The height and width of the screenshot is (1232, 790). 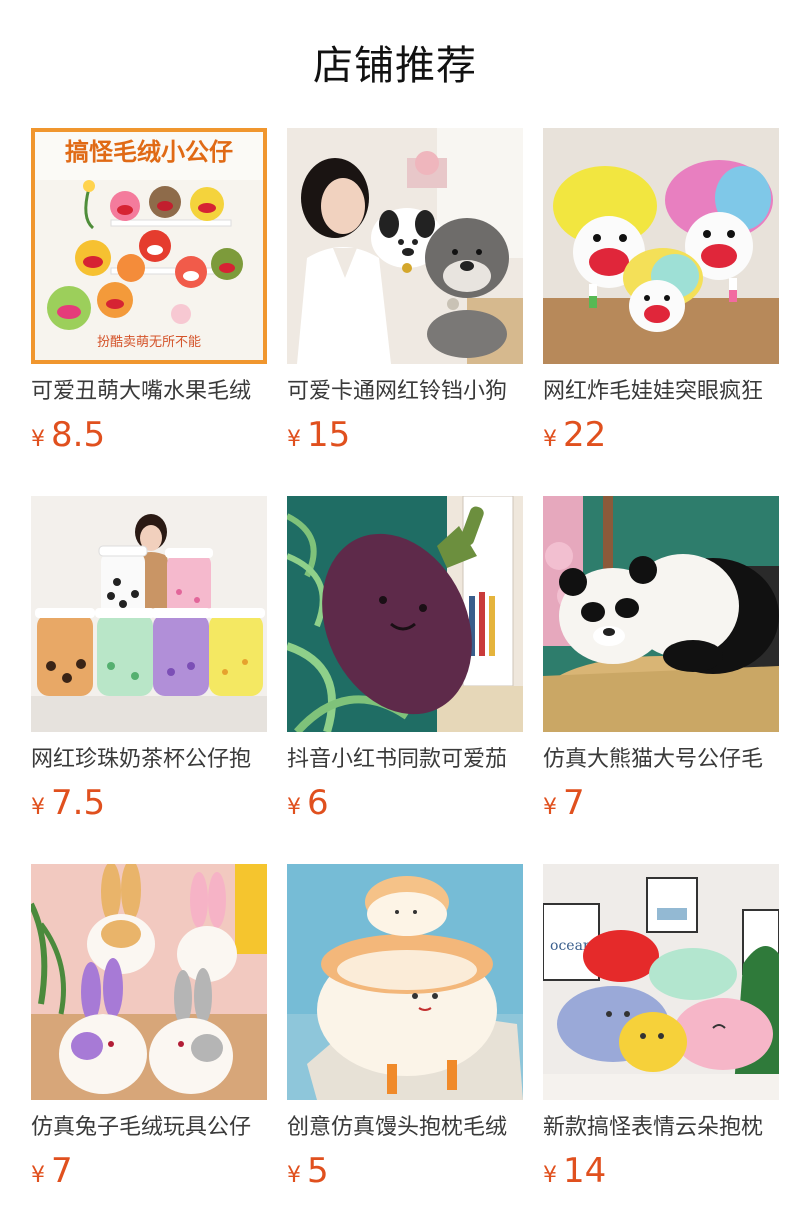 I want to click on banner-text: 搞怪毛绒小公仔, so click(x=149, y=152).